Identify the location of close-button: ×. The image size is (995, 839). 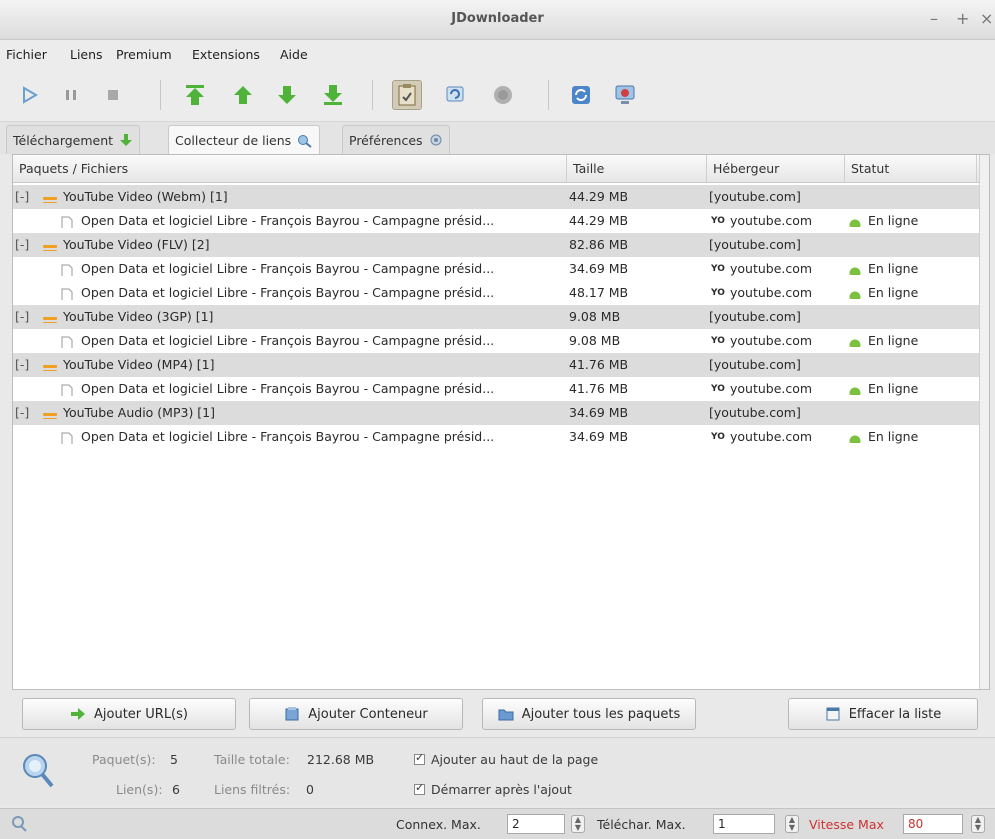
(986, 18).